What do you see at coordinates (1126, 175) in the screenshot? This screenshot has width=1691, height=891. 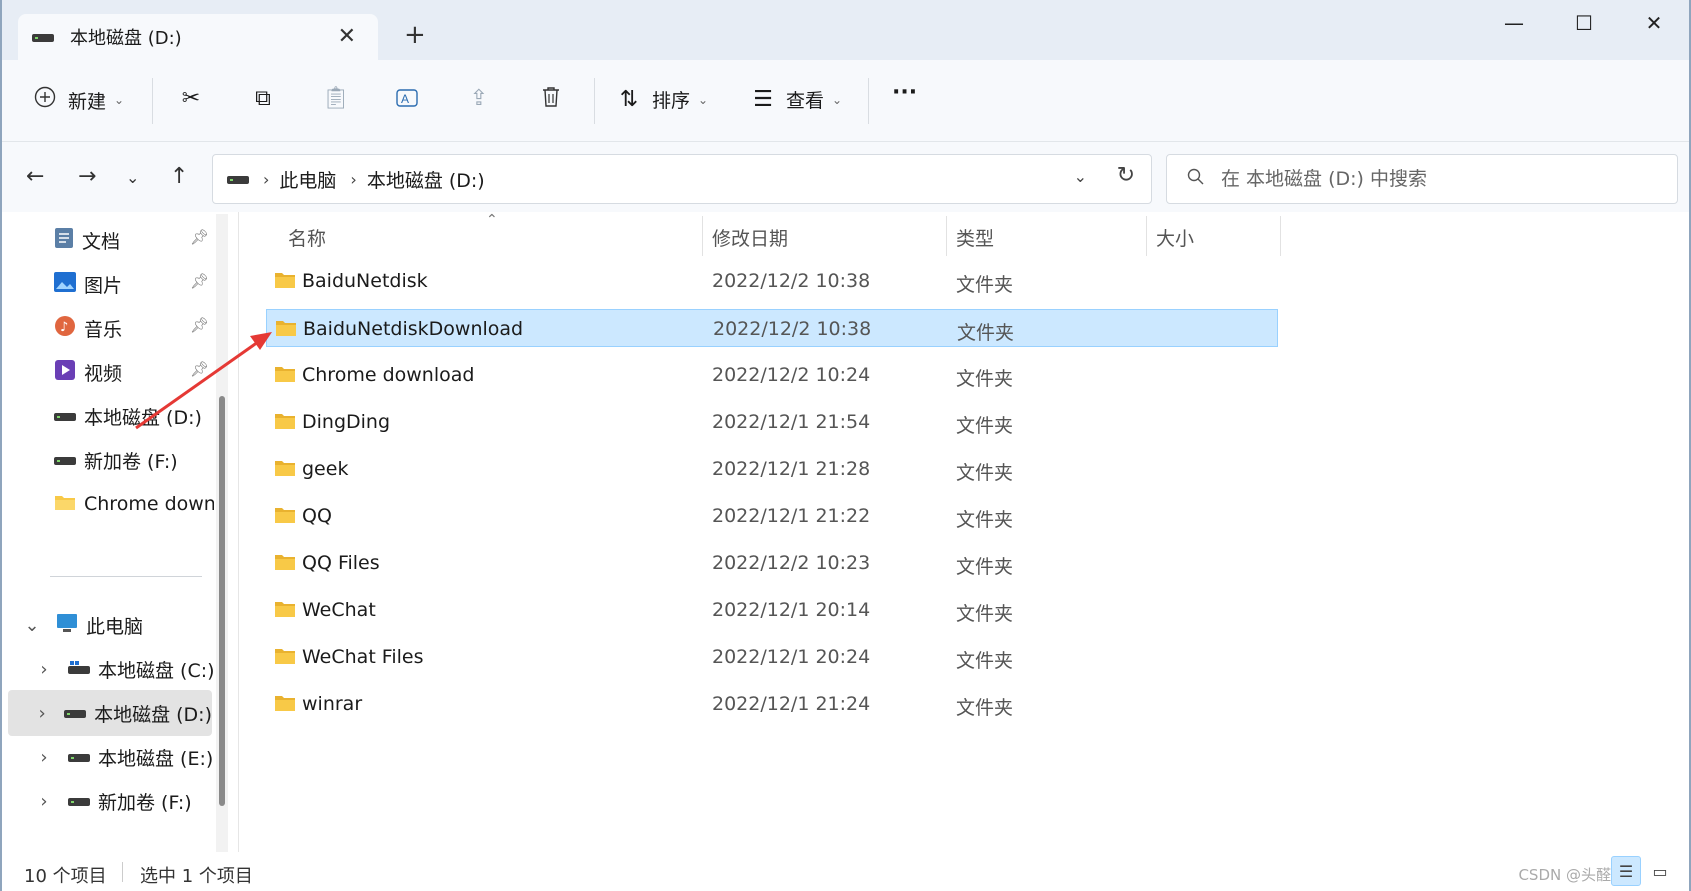 I see `refresh-icon: ↻` at bounding box center [1126, 175].